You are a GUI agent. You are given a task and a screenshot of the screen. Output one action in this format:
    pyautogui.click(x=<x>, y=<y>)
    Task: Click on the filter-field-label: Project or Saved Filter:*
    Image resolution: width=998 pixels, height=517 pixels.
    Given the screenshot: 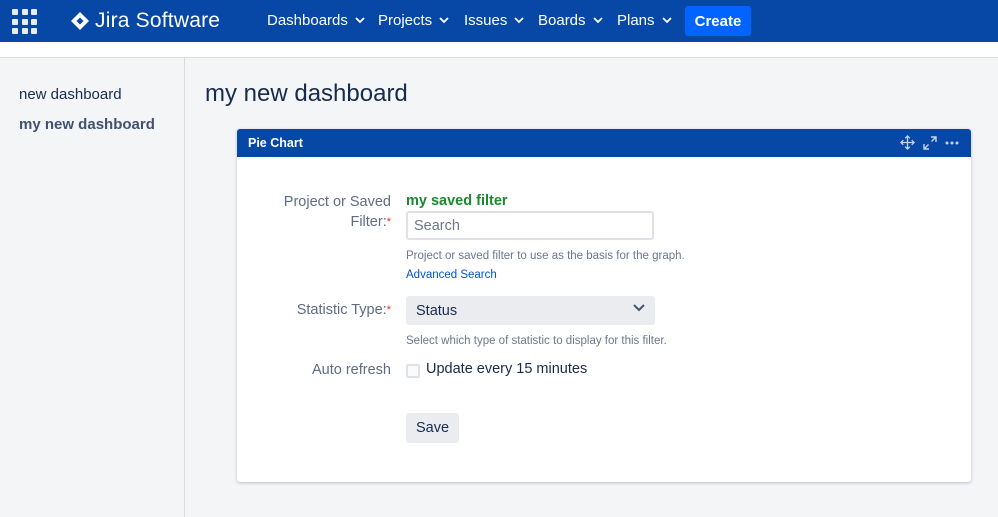 What is the action you would take?
    pyautogui.click(x=316, y=212)
    